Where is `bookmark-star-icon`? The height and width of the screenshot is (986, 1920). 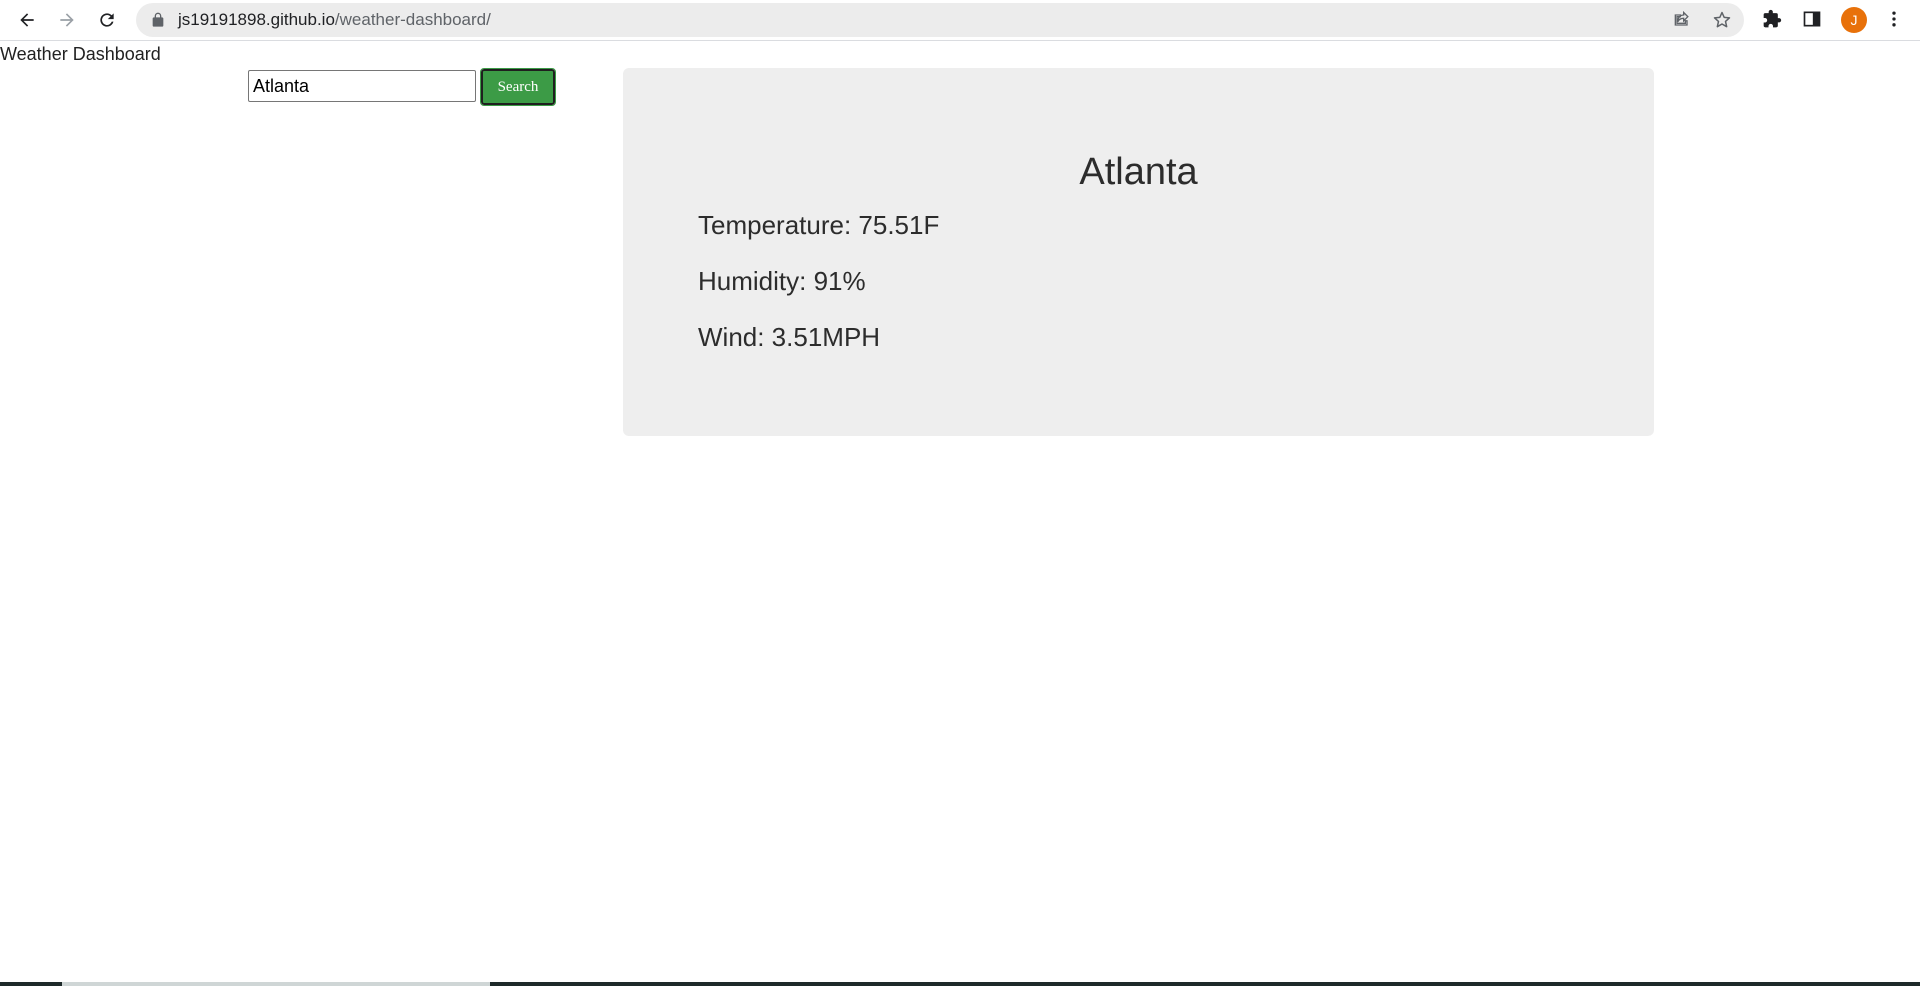
bookmark-star-icon is located at coordinates (1722, 20).